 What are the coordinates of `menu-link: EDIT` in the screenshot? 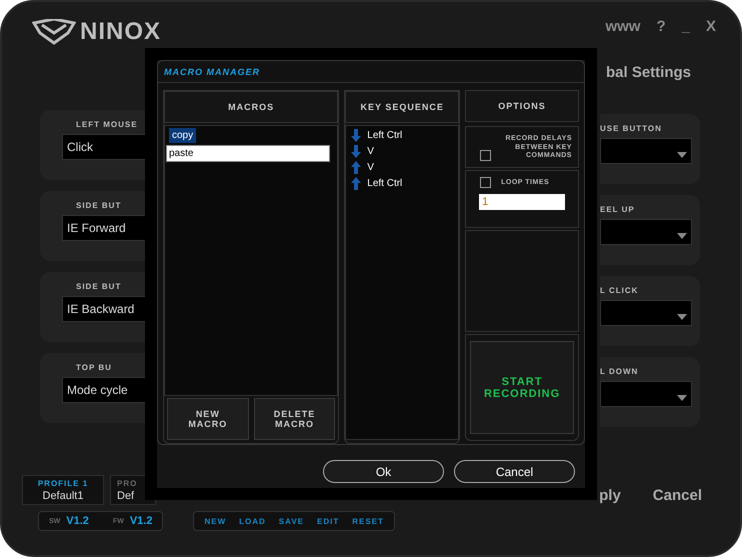 It's located at (328, 521).